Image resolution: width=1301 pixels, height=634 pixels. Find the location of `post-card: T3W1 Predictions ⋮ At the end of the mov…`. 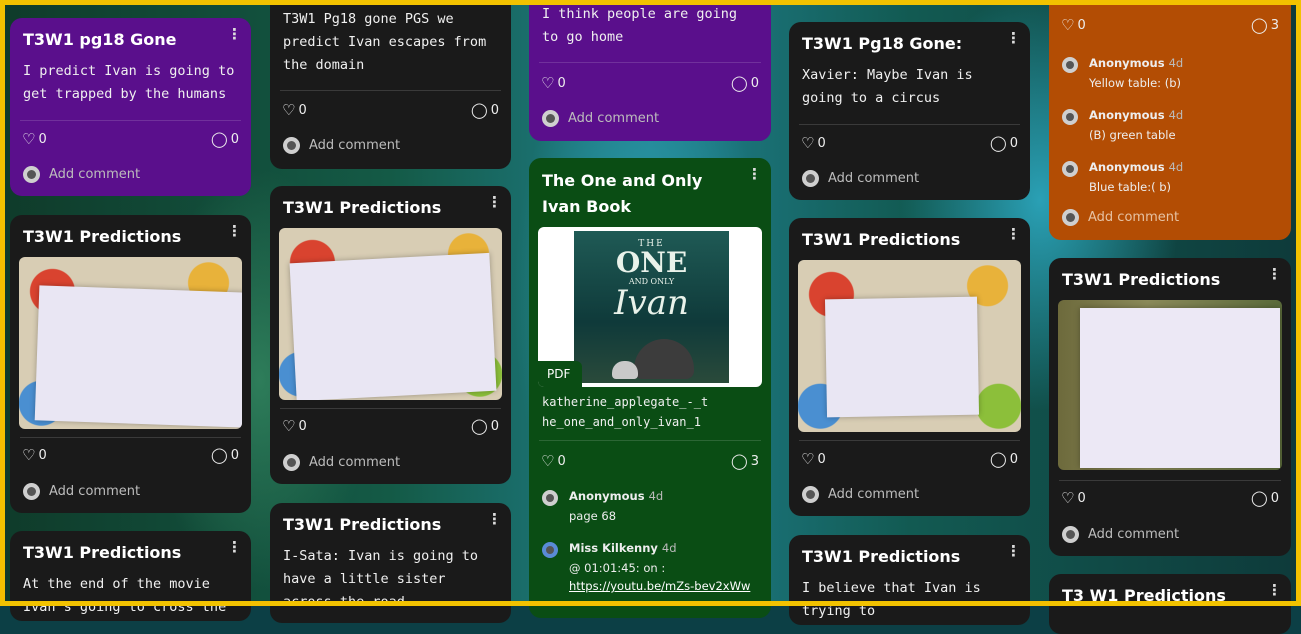

post-card: T3W1 Predictions ⋮ At the end of the mov… is located at coordinates (130, 576).